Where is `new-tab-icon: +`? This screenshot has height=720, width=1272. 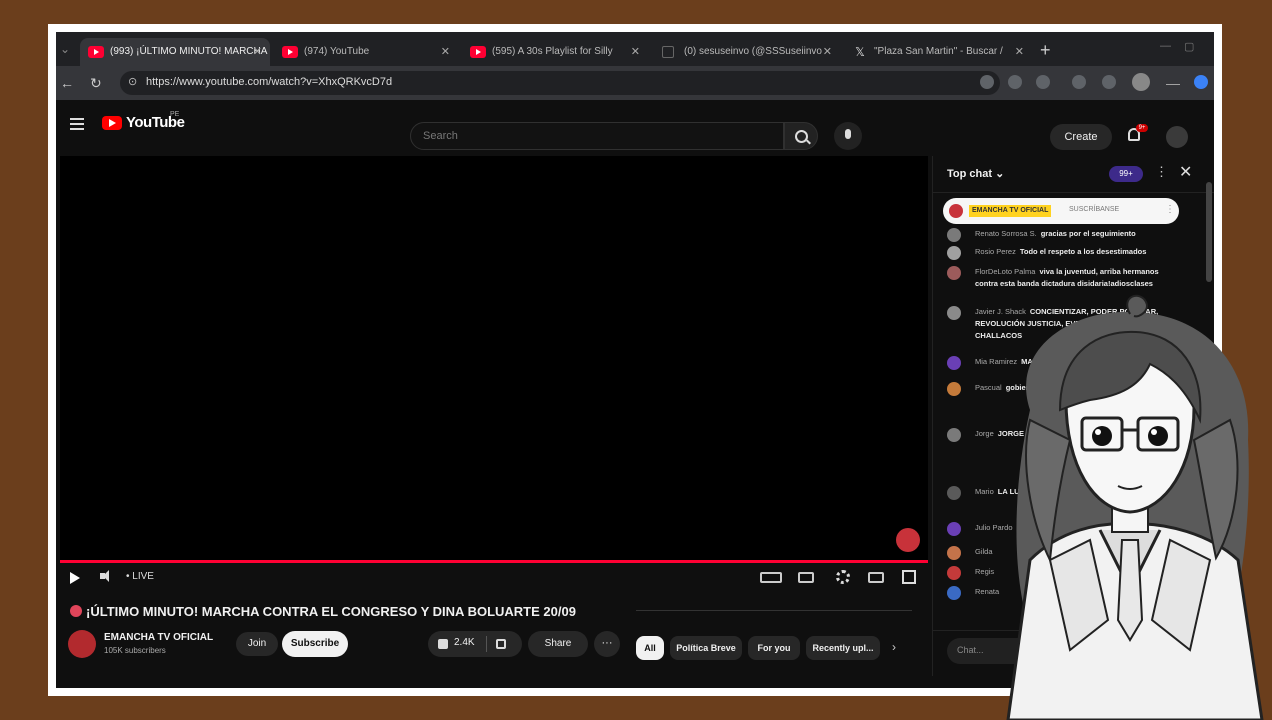 new-tab-icon: + is located at coordinates (1045, 50).